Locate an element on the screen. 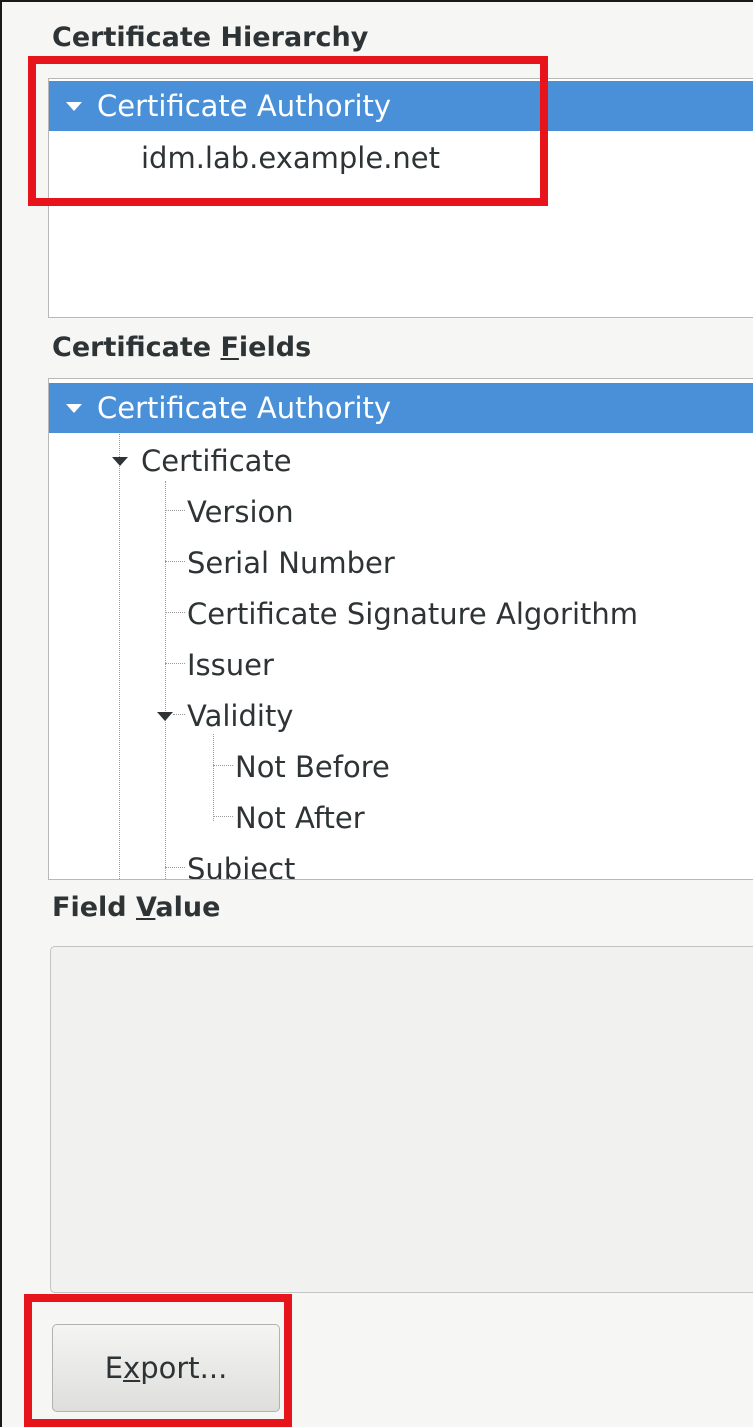 The width and height of the screenshot is (753, 1427). field-item-signature-algorithm: Certificate Signature Algorithm is located at coordinates (401, 614).